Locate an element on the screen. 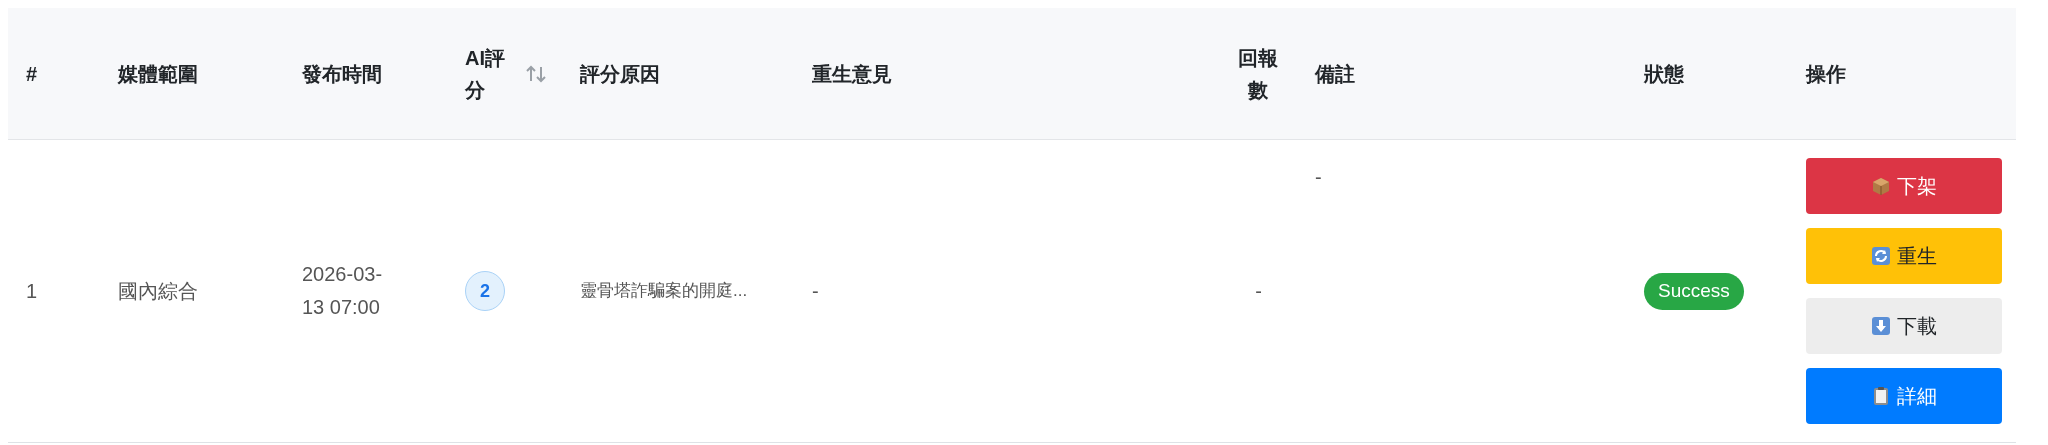  report-count: - is located at coordinates (1258, 291).